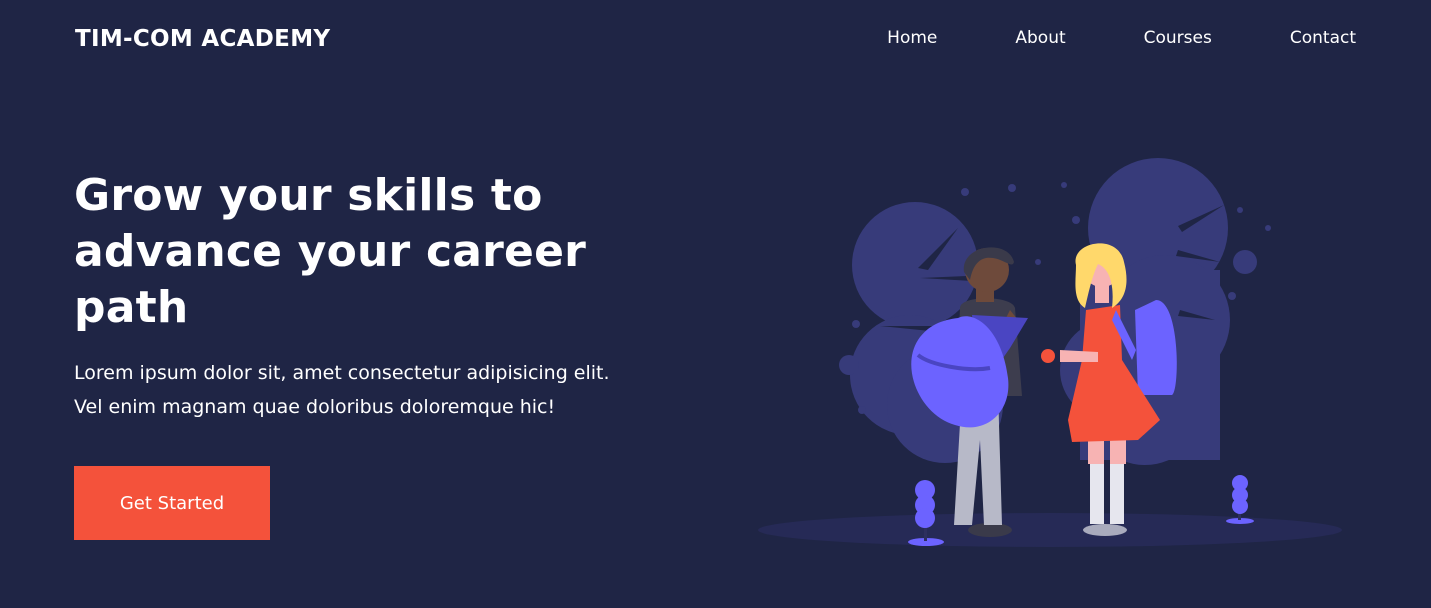 Image resolution: width=1431 pixels, height=608 pixels. Describe the element at coordinates (1050, 530) in the screenshot. I see `ground-shadow` at that location.